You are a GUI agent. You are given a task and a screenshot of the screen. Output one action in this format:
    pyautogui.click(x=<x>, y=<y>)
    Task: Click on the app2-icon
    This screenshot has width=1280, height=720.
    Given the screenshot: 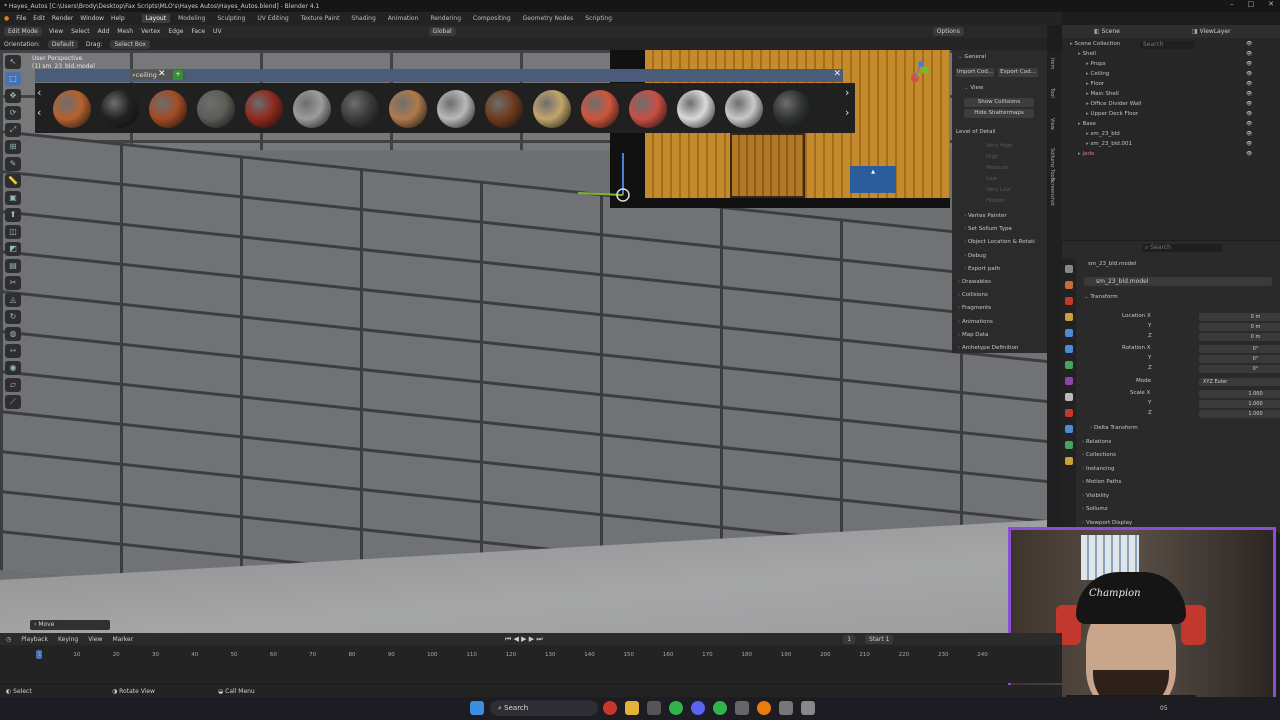 What is the action you would take?
    pyautogui.click(x=786, y=708)
    